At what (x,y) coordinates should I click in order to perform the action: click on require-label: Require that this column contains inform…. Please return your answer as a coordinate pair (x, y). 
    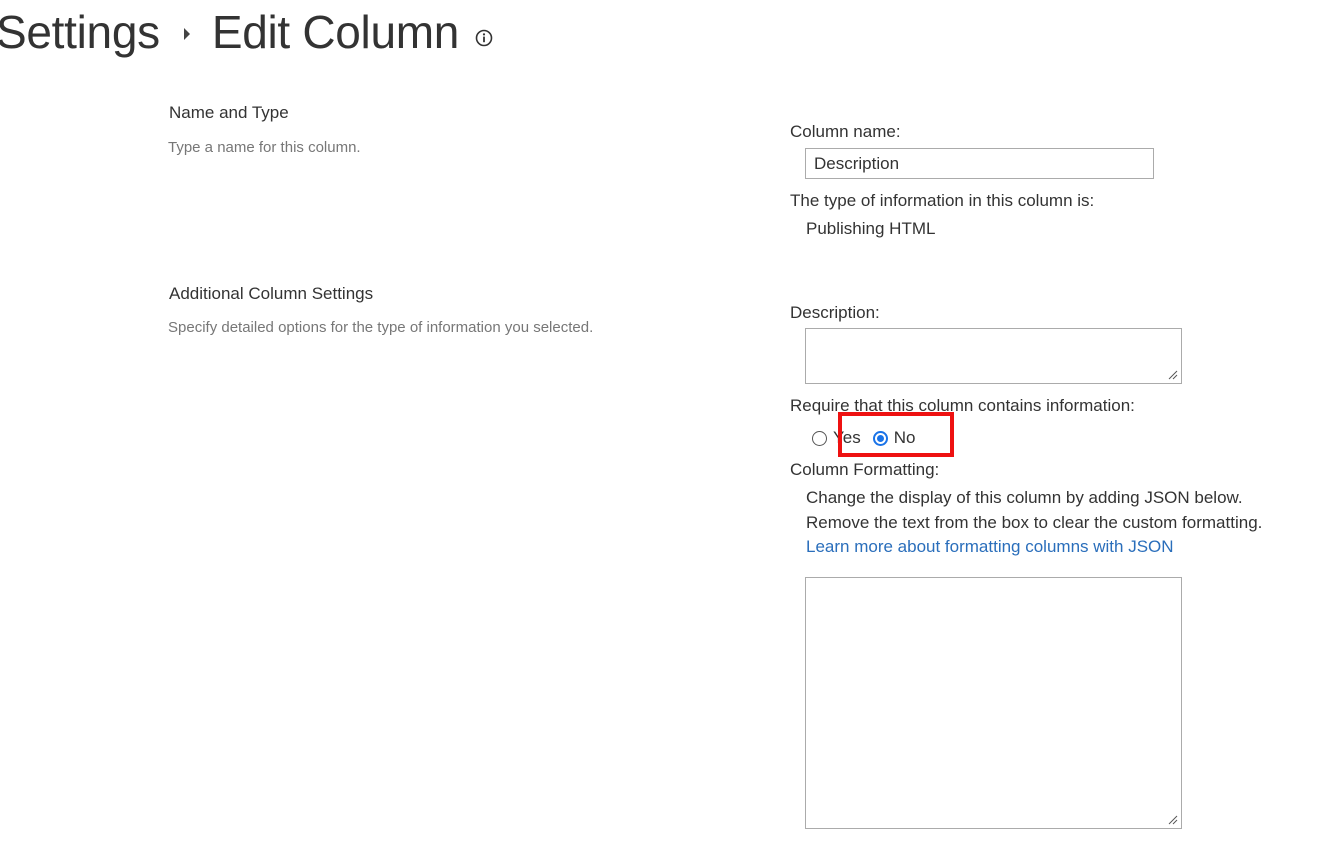
    Looking at the image, I should click on (962, 405).